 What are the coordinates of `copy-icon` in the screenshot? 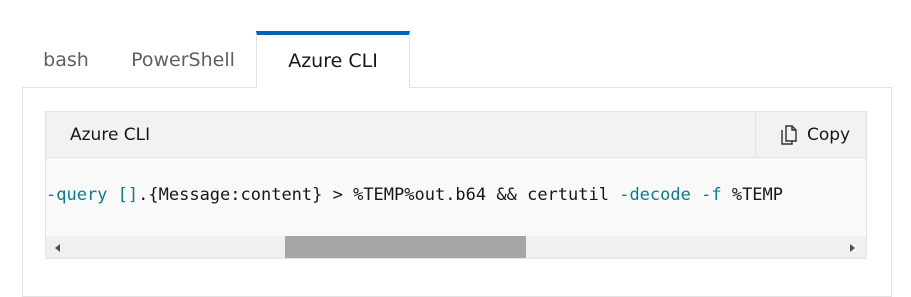 It's located at (790, 135).